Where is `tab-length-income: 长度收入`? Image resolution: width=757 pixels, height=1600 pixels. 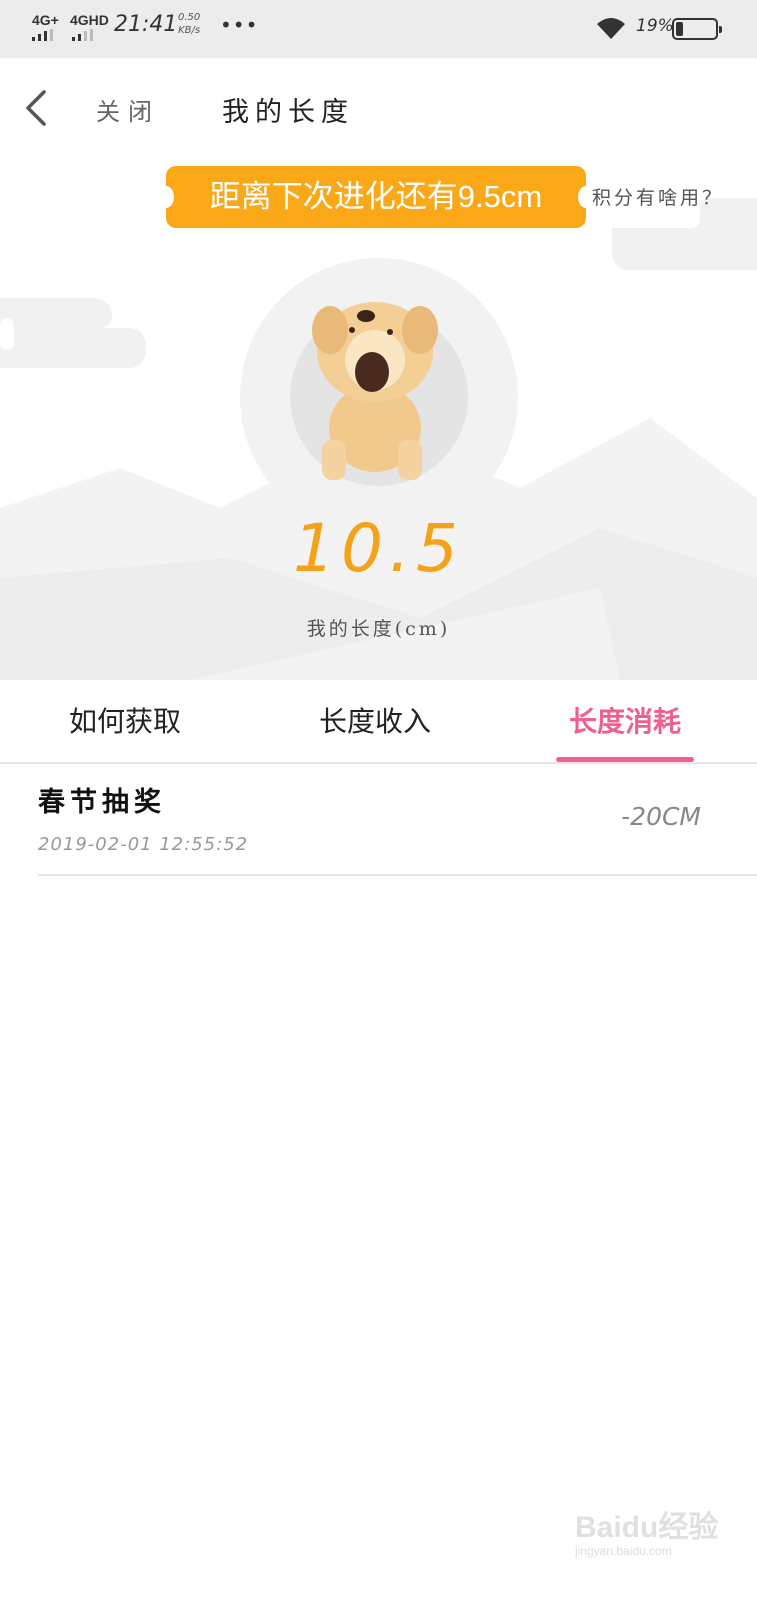 tab-length-income: 长度收入 is located at coordinates (375, 722).